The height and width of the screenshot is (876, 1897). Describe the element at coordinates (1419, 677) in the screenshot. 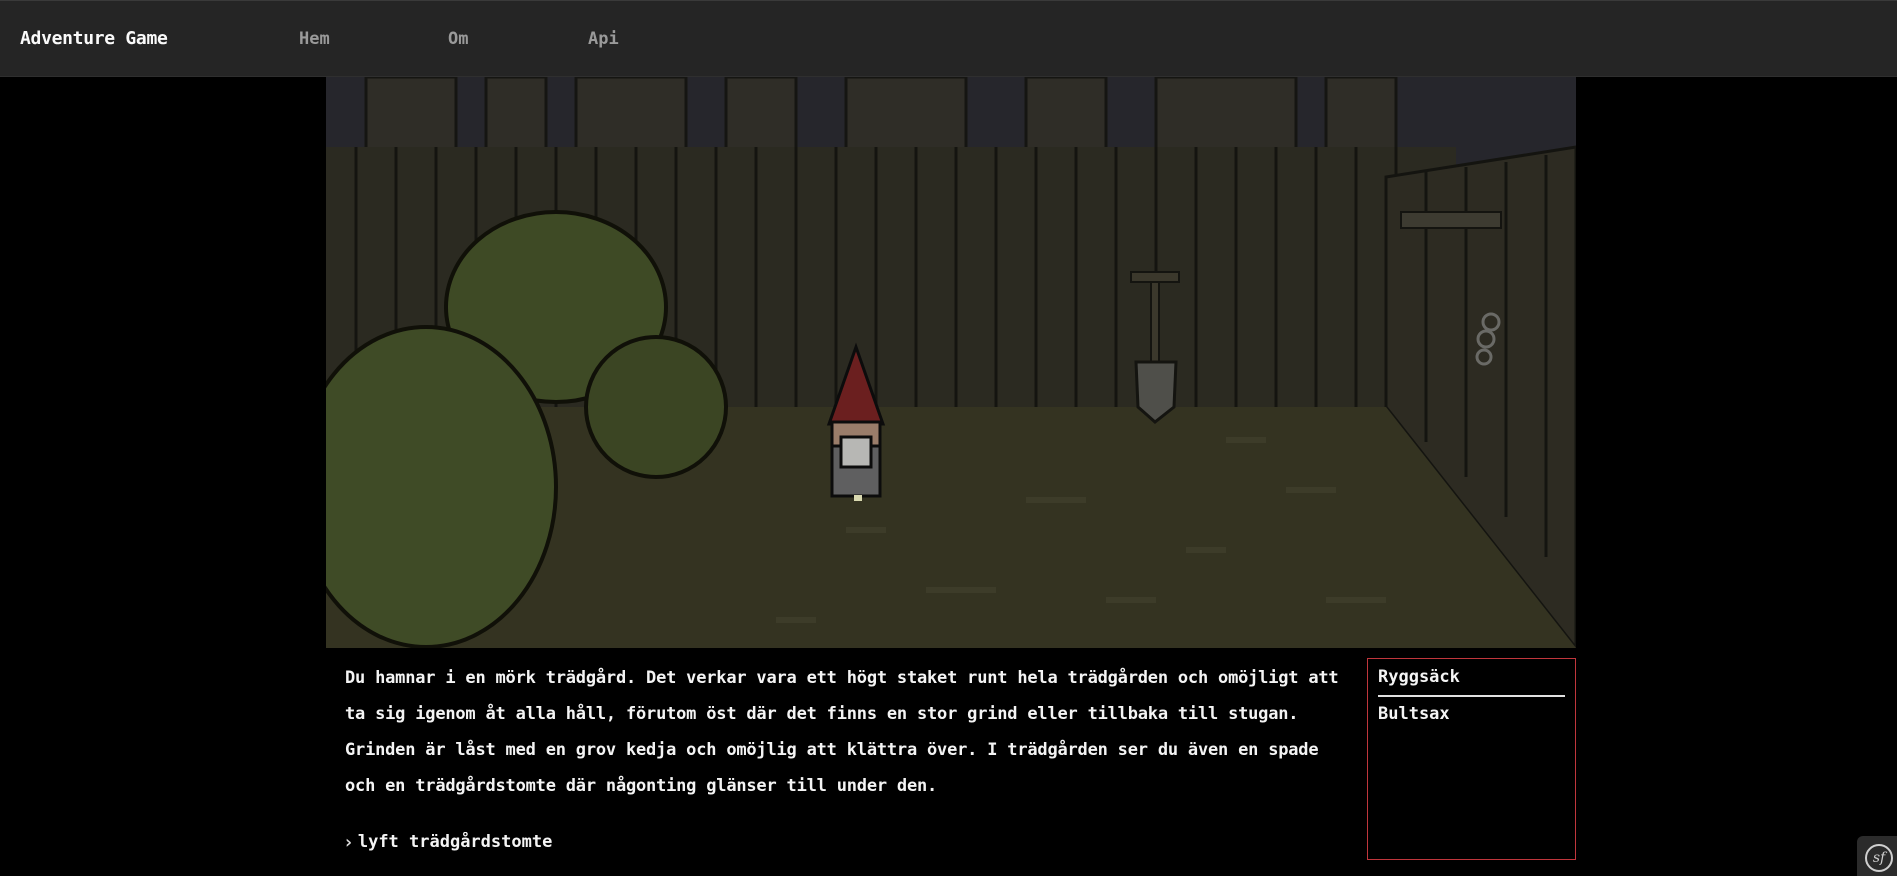

I see `inventory-title: Ryggsäck` at that location.